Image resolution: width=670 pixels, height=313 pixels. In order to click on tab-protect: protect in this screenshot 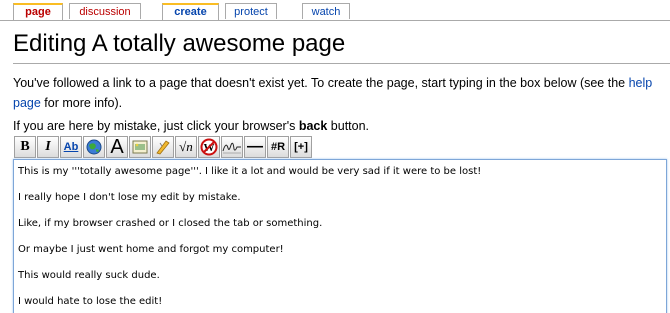, I will do `click(251, 11)`.